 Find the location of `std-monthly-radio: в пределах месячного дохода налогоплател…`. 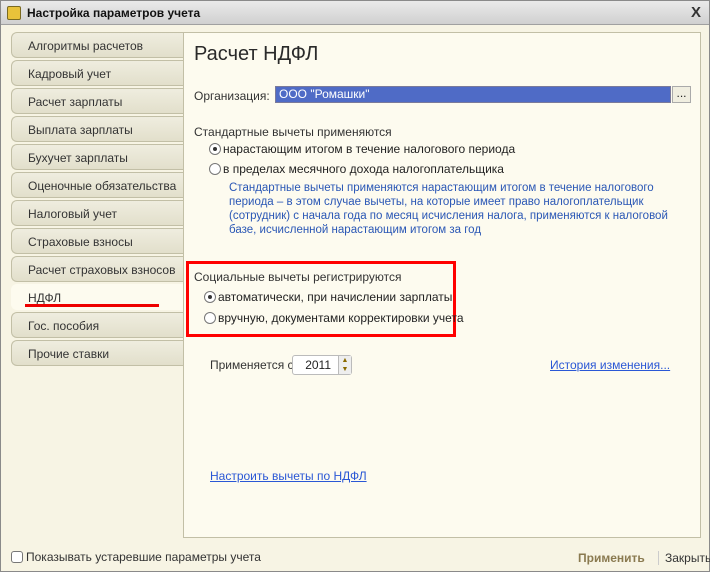

std-monthly-radio: в пределах месячного дохода налогоплател… is located at coordinates (356, 169).